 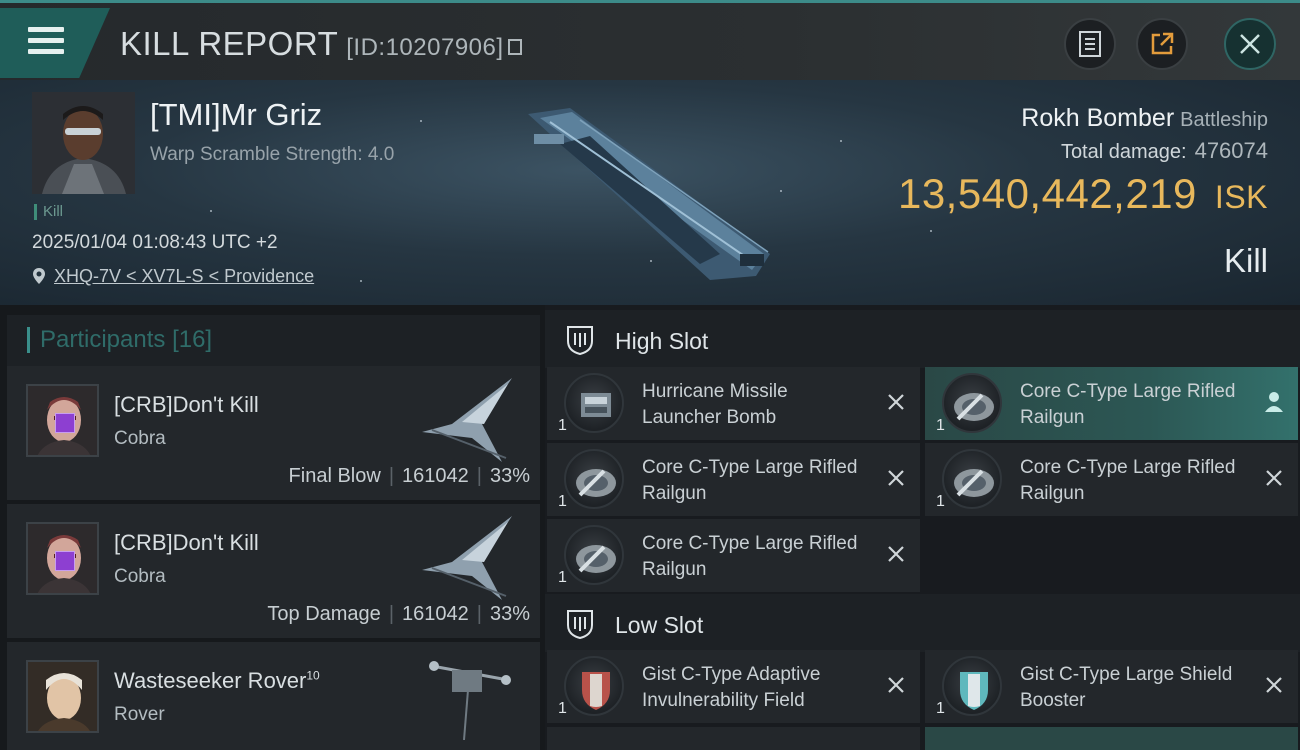 What do you see at coordinates (229, 43) in the screenshot?
I see `title-text: KILL REPORT` at bounding box center [229, 43].